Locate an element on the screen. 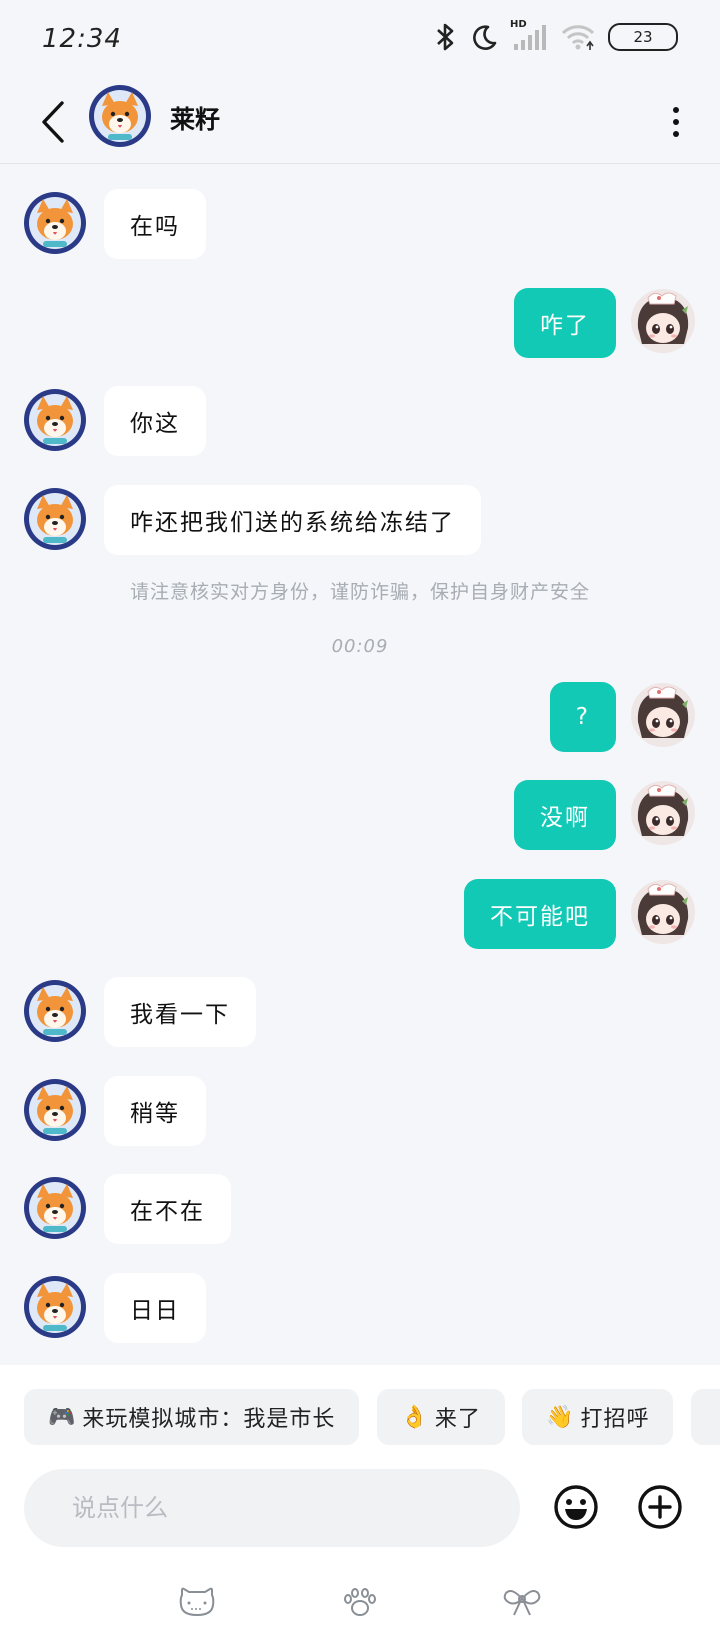 This screenshot has height=1640, width=720. back-button is located at coordinates (53, 122).